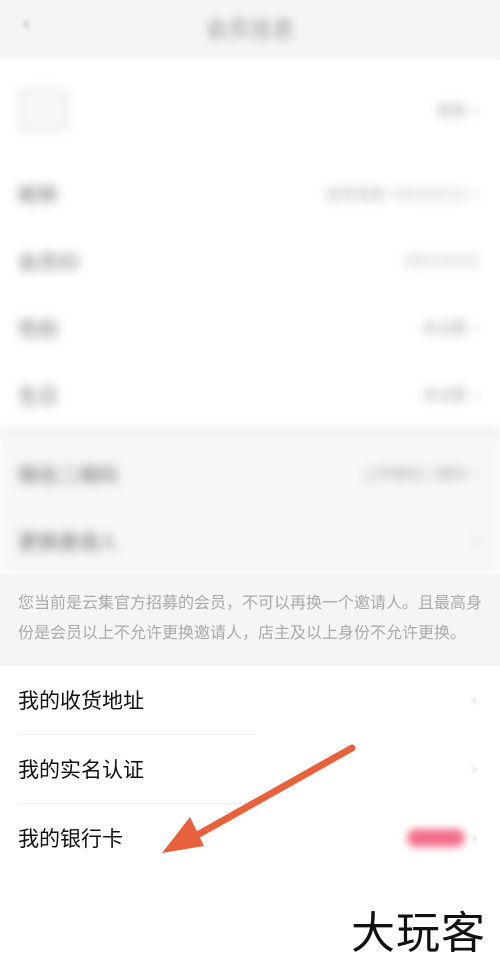 The height and width of the screenshot is (977, 500). I want to click on member-id-row: 会员ID 15111111, so click(250, 260).